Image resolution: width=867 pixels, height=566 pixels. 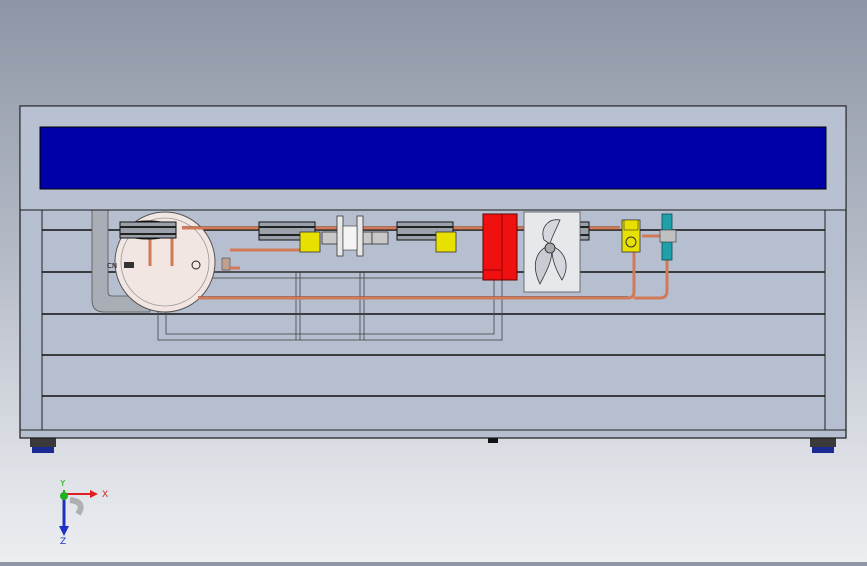 What do you see at coordinates (823, 450) in the screenshot?
I see `right-foot` at bounding box center [823, 450].